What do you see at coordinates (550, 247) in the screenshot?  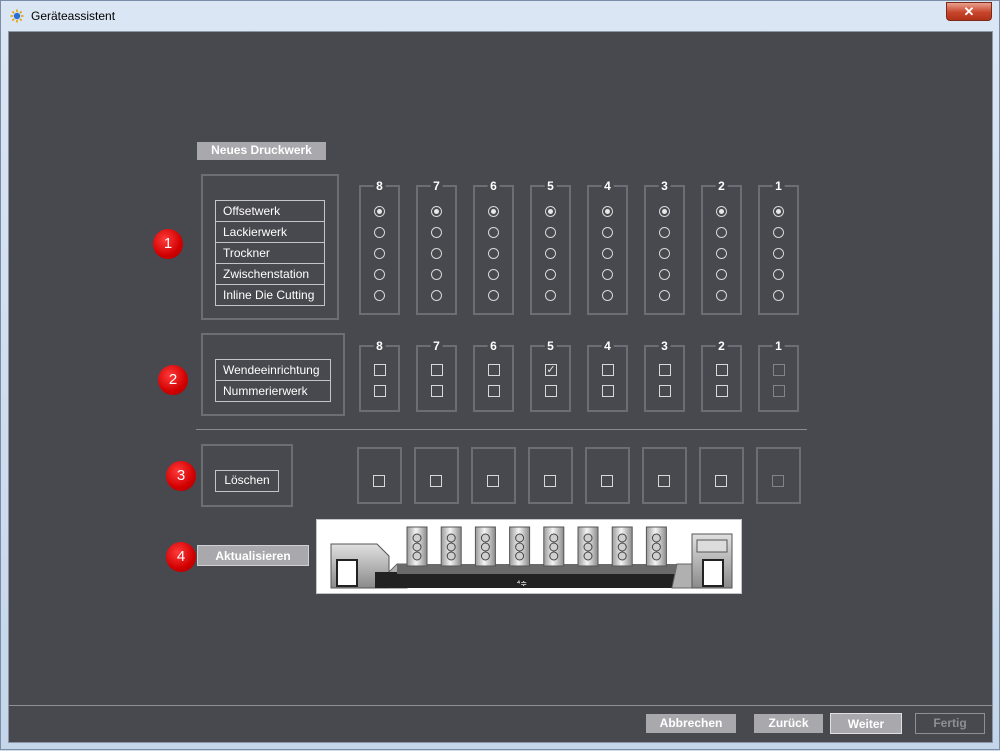 I see `unit-type-column: 5` at bounding box center [550, 247].